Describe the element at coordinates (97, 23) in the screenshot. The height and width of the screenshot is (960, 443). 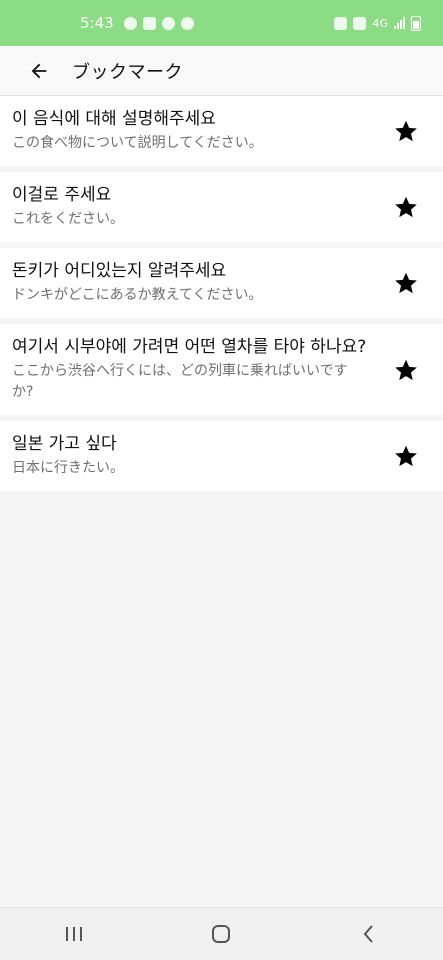
I see `status-time: 5:43` at that location.